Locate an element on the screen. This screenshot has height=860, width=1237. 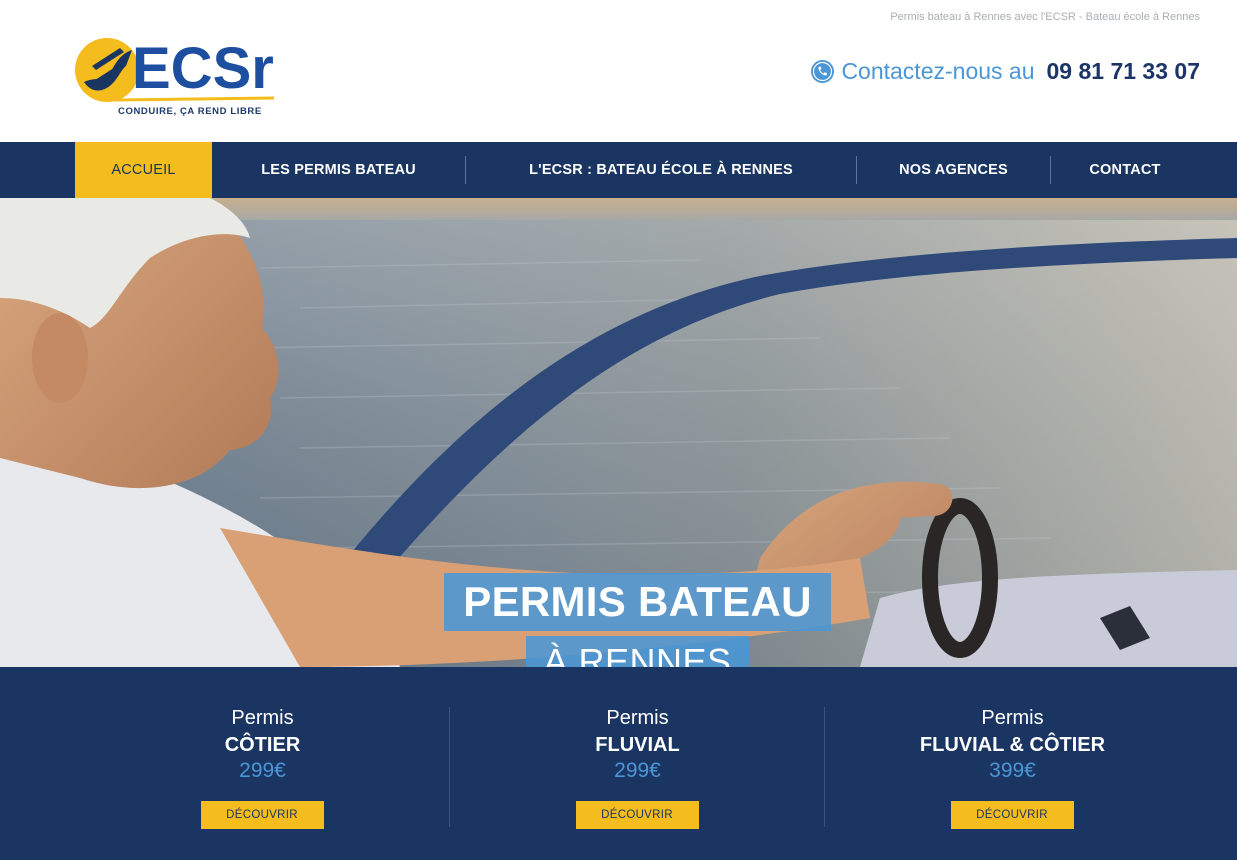
pricing-card-fluvial-cotier: Permis FLUVIAL & CÔTIER 399€ DÉCOUVRIR is located at coordinates (1012, 763).